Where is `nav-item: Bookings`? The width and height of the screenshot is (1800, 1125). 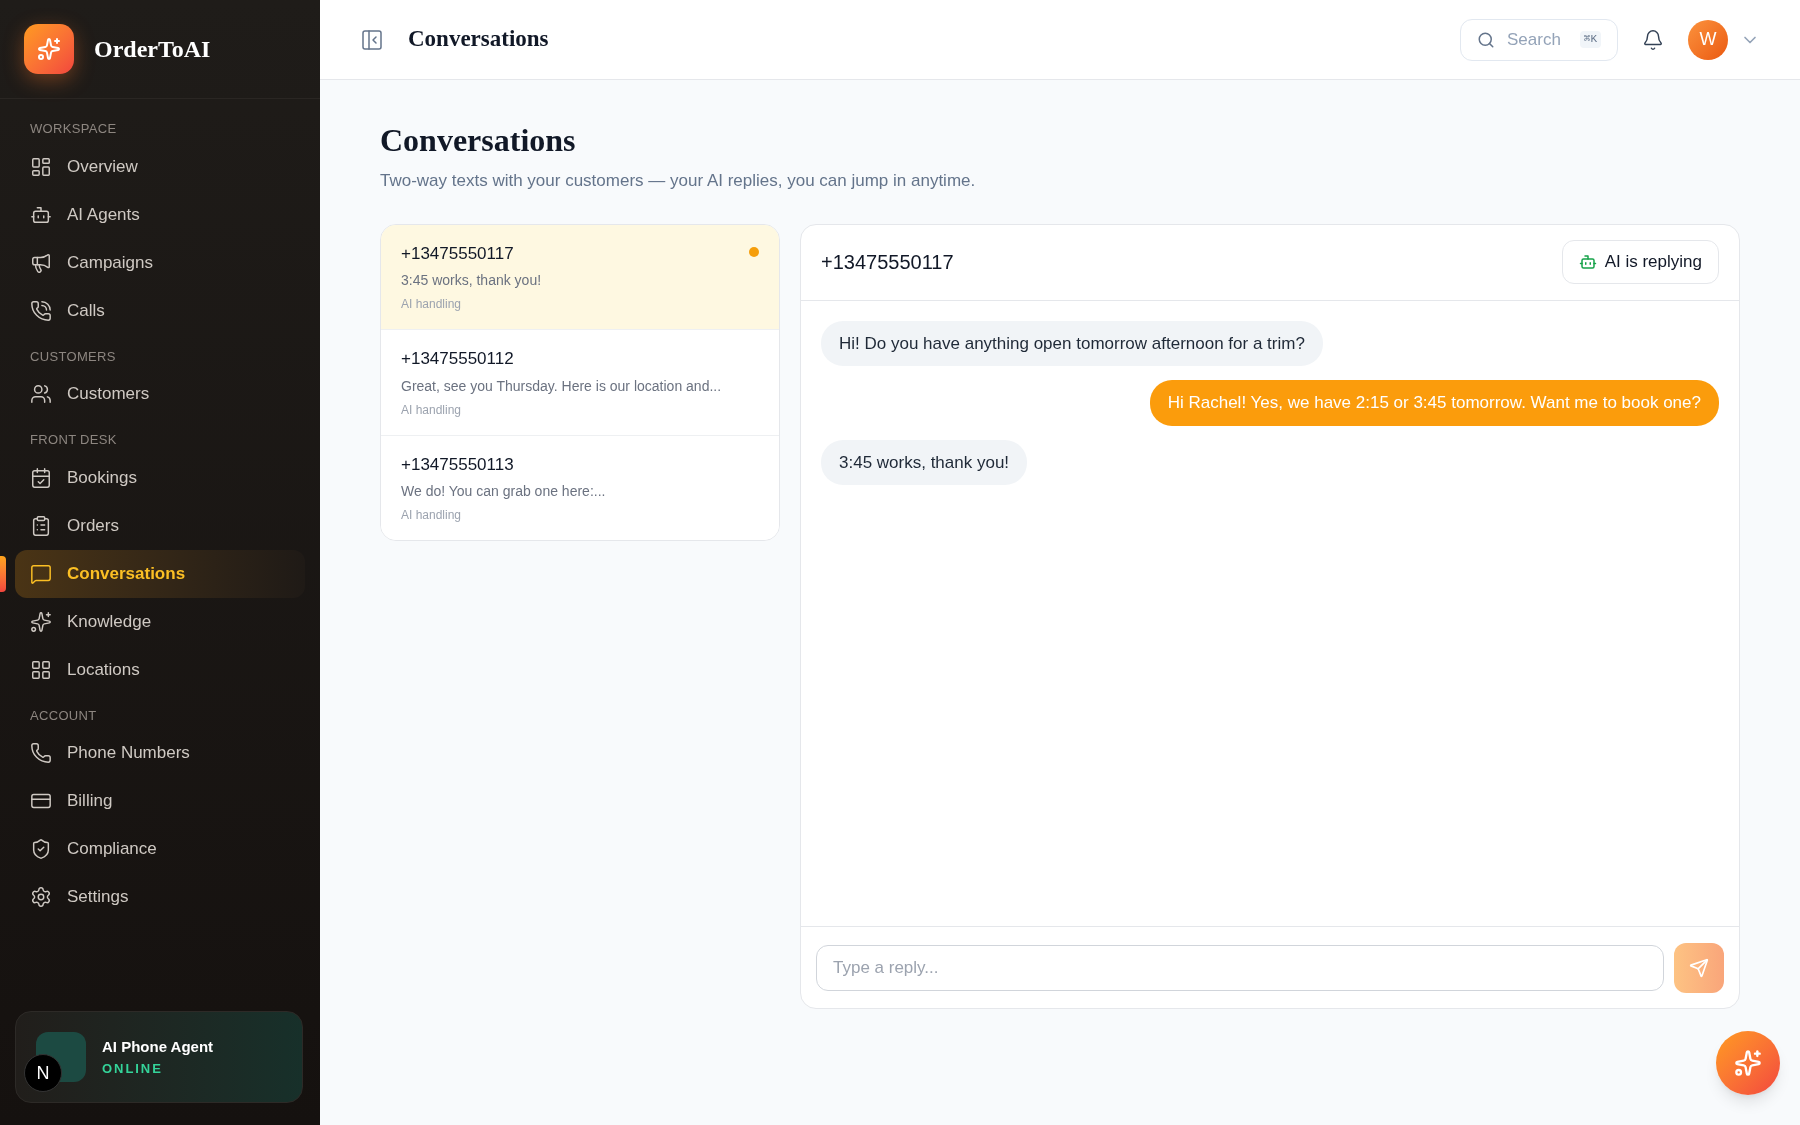
nav-item: Bookings is located at coordinates (160, 477).